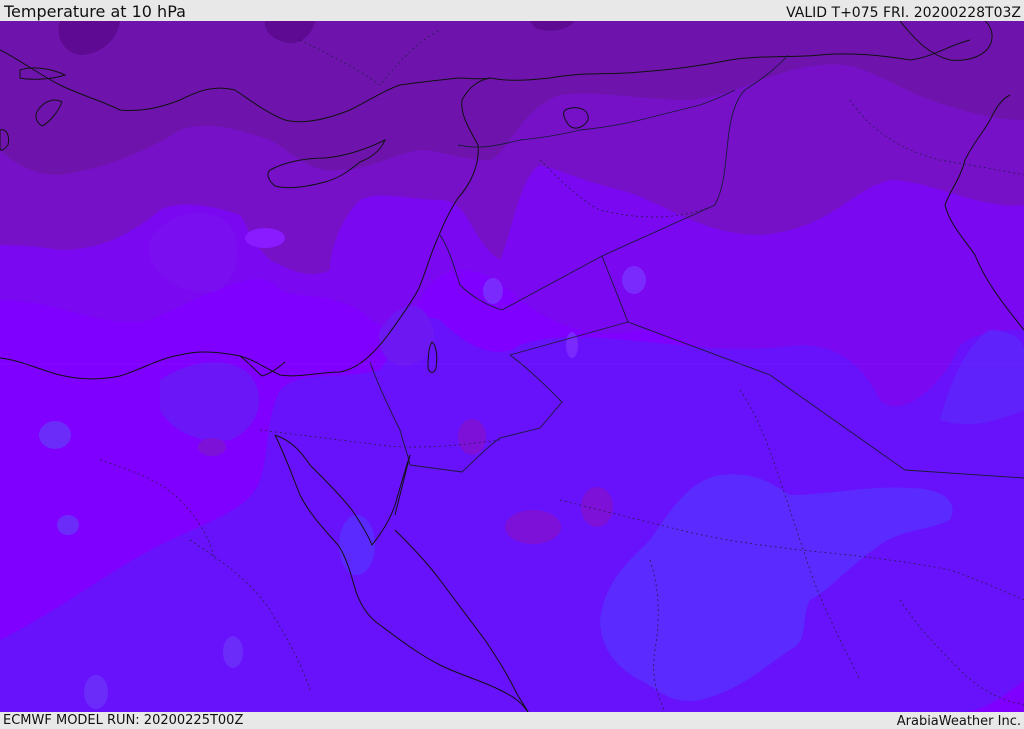  Describe the element at coordinates (903, 13) in the screenshot. I see `valid-time-label: VALID T+075 FRI. 20200228T03Z` at that location.